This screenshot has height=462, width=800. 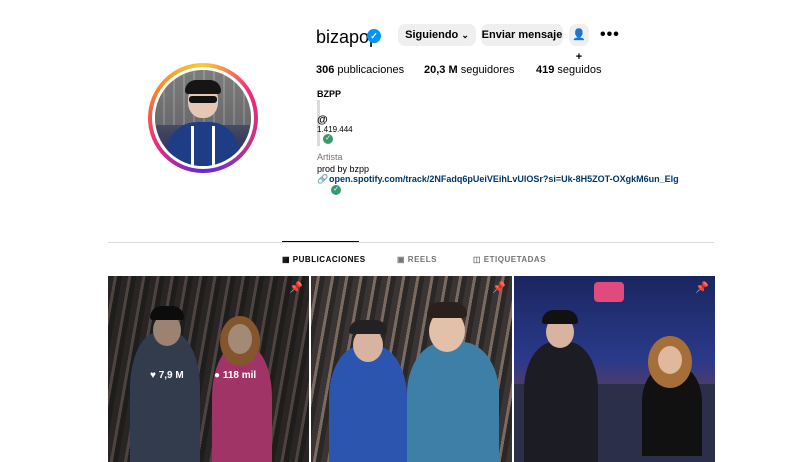 I want to click on suggested-users-button: 👤+, so click(x=579, y=43).